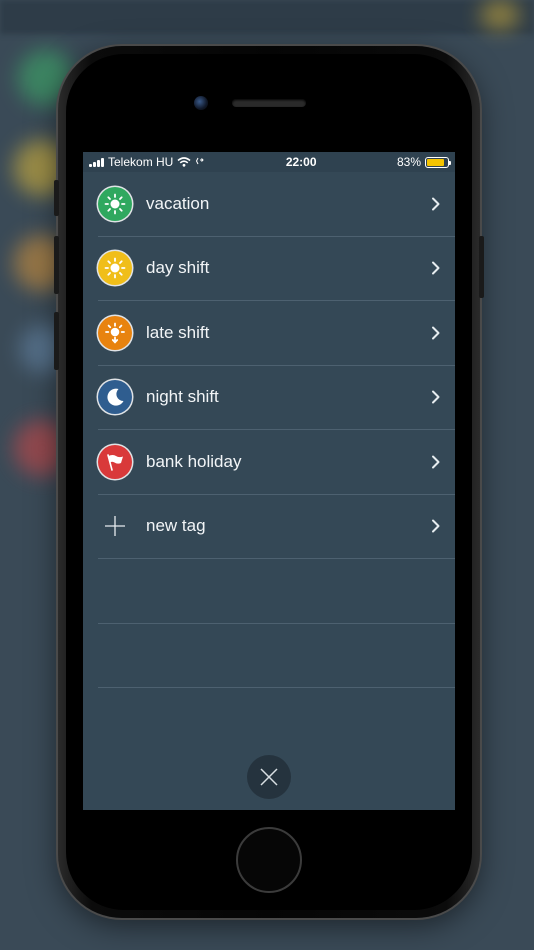 The image size is (534, 950). I want to click on status-time: 22:00, so click(301, 162).